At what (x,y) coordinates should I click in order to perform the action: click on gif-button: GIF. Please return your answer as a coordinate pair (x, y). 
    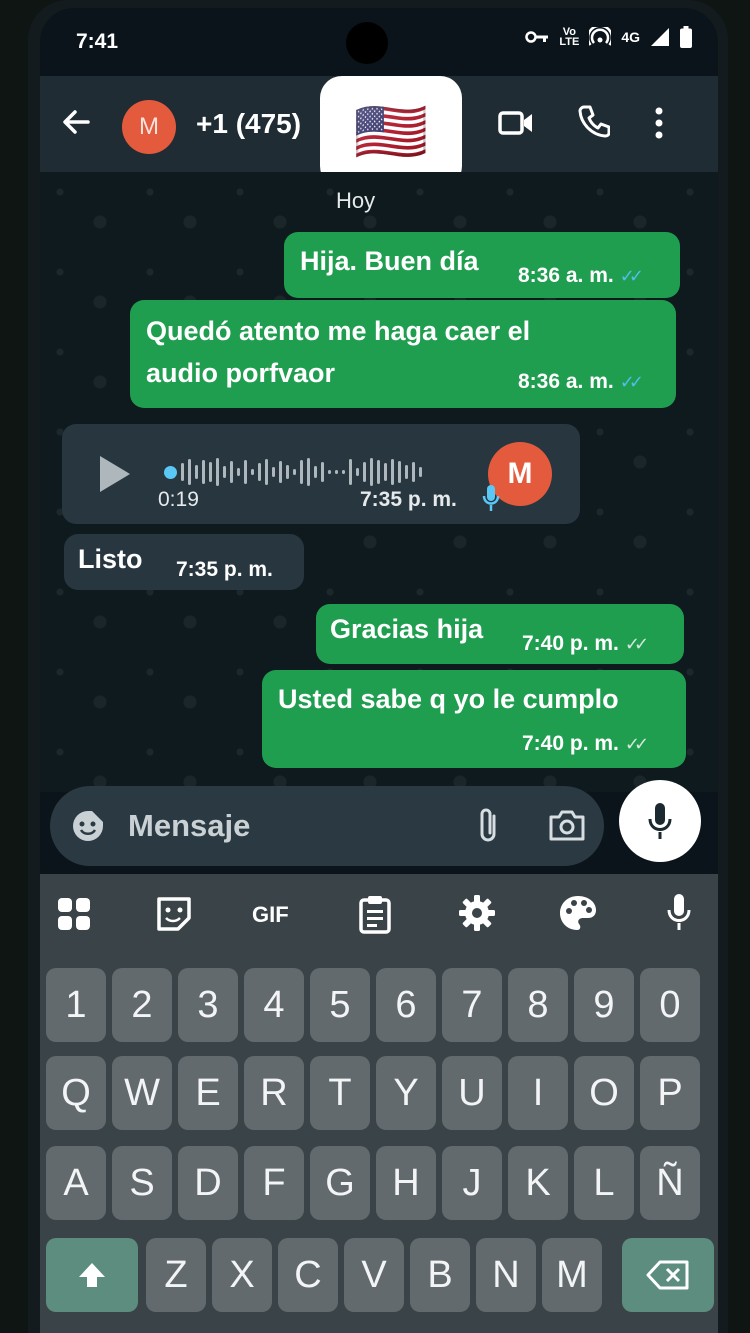
    Looking at the image, I should click on (270, 915).